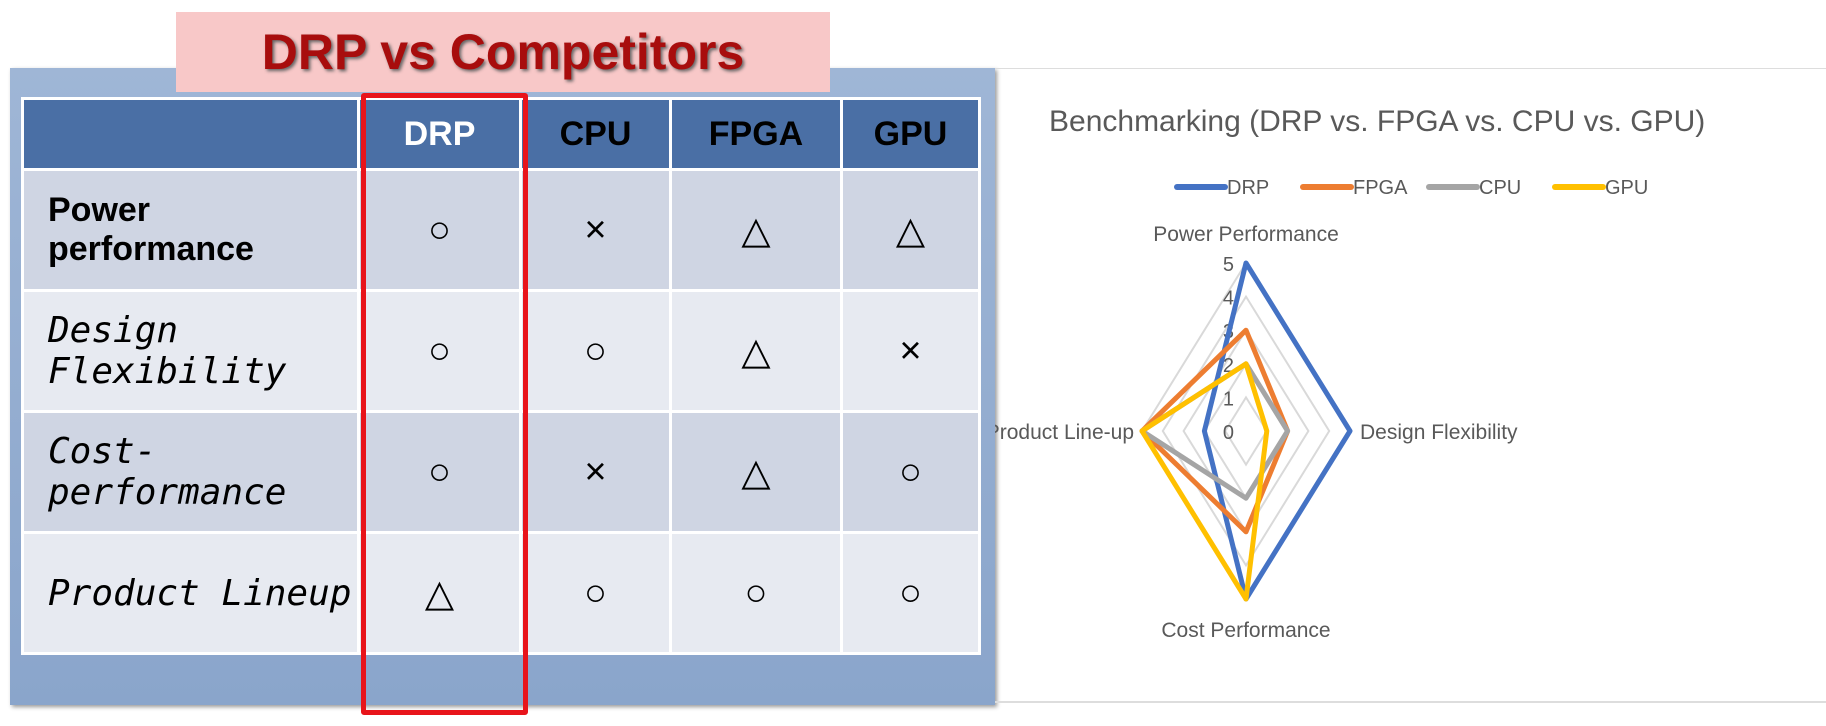 The image size is (1826, 726). I want to click on axis-label: Cost Performance, so click(1245, 630).